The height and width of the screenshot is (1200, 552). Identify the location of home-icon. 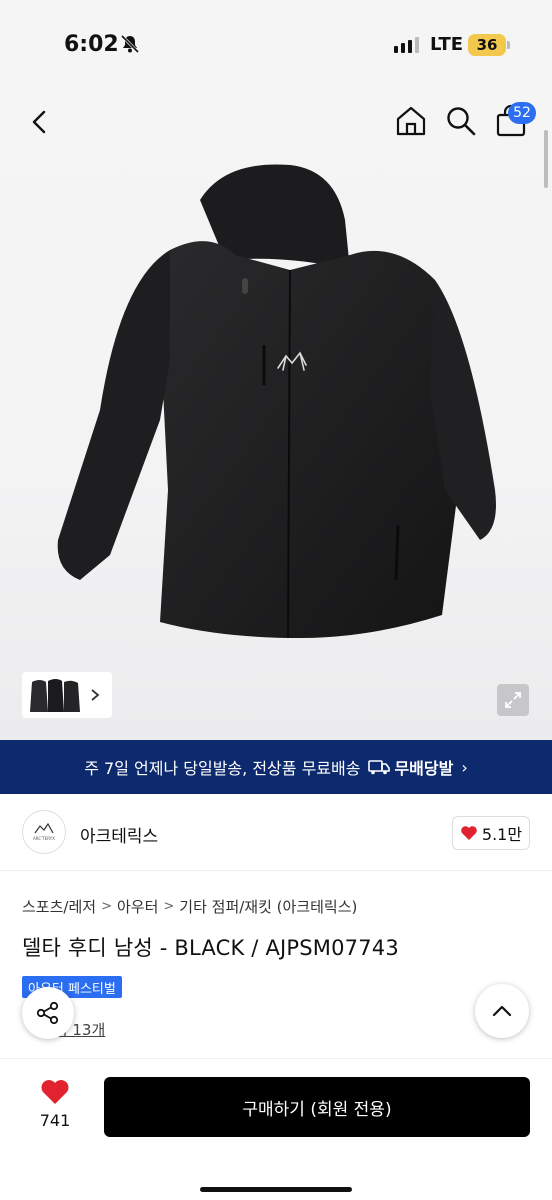
(411, 121).